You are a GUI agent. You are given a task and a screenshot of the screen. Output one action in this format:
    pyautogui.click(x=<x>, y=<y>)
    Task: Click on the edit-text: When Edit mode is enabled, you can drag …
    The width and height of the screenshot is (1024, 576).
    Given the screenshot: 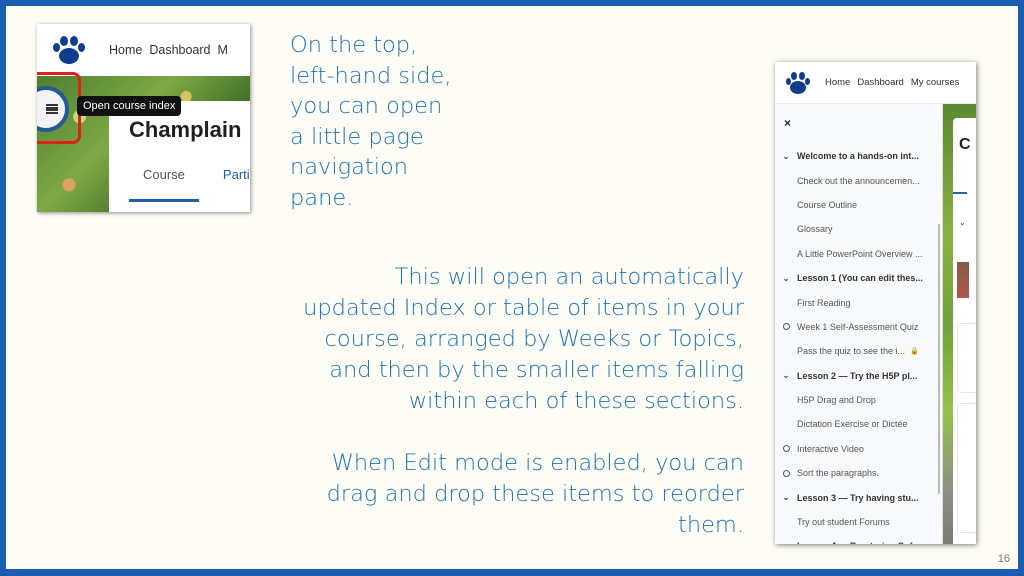 What is the action you would take?
    pyautogui.click(x=495, y=494)
    